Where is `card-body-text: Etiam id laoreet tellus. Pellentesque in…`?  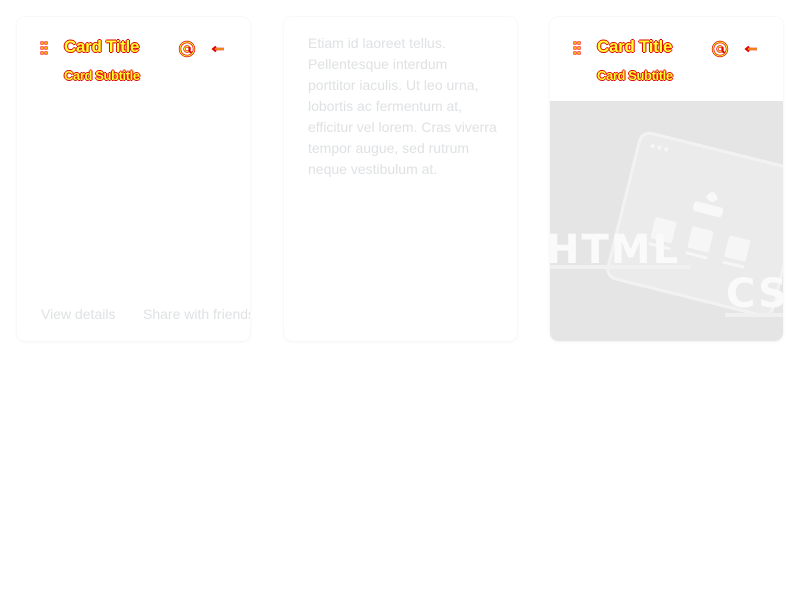 card-body-text: Etiam id laoreet tellus. Pellentesque in… is located at coordinates (402, 106).